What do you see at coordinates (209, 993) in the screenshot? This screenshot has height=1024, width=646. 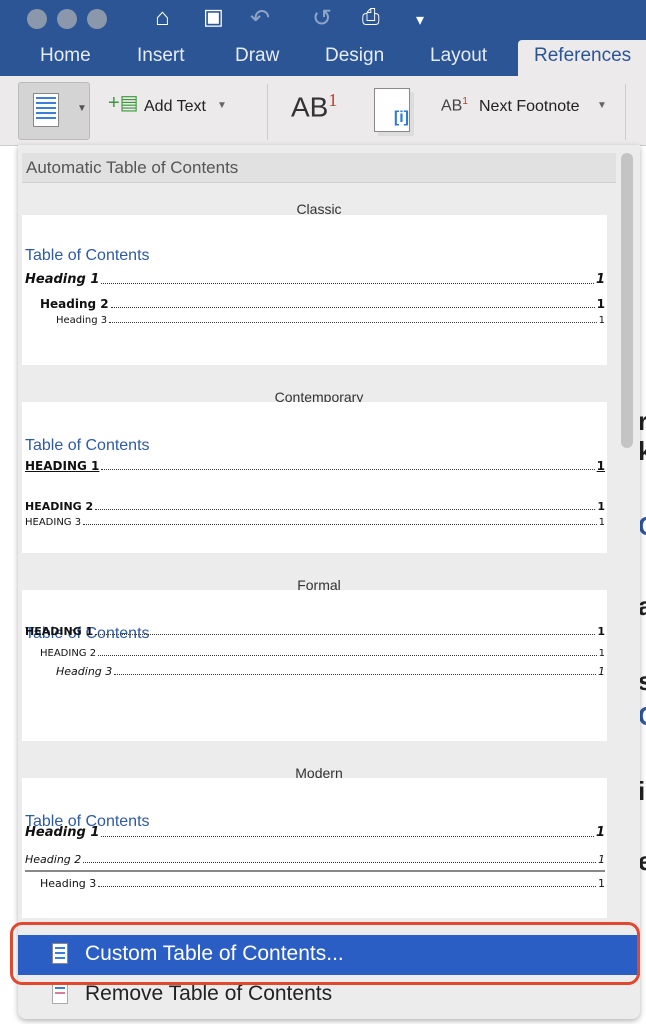 I see `remove-toc-label: Remove Table of Contents` at bounding box center [209, 993].